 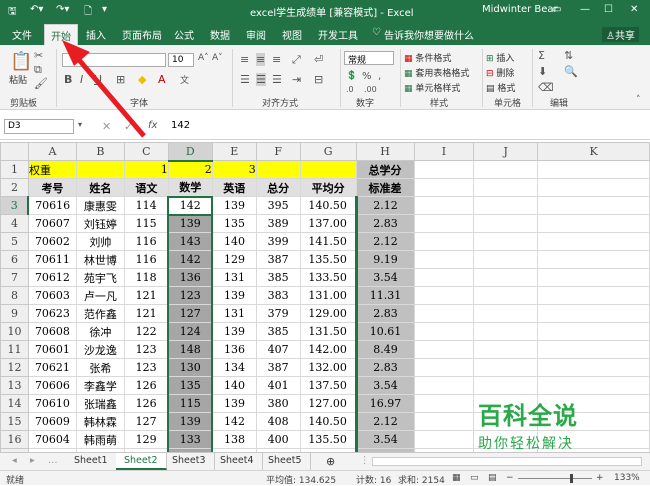 What do you see at coordinates (100, 259) in the screenshot?
I see `cell: 林世博` at bounding box center [100, 259].